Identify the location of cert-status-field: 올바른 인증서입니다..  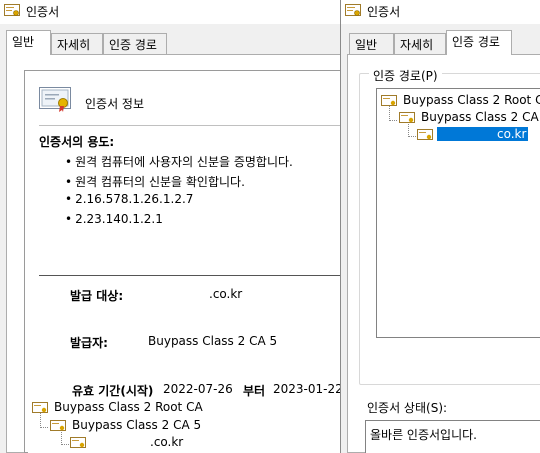
(452, 436).